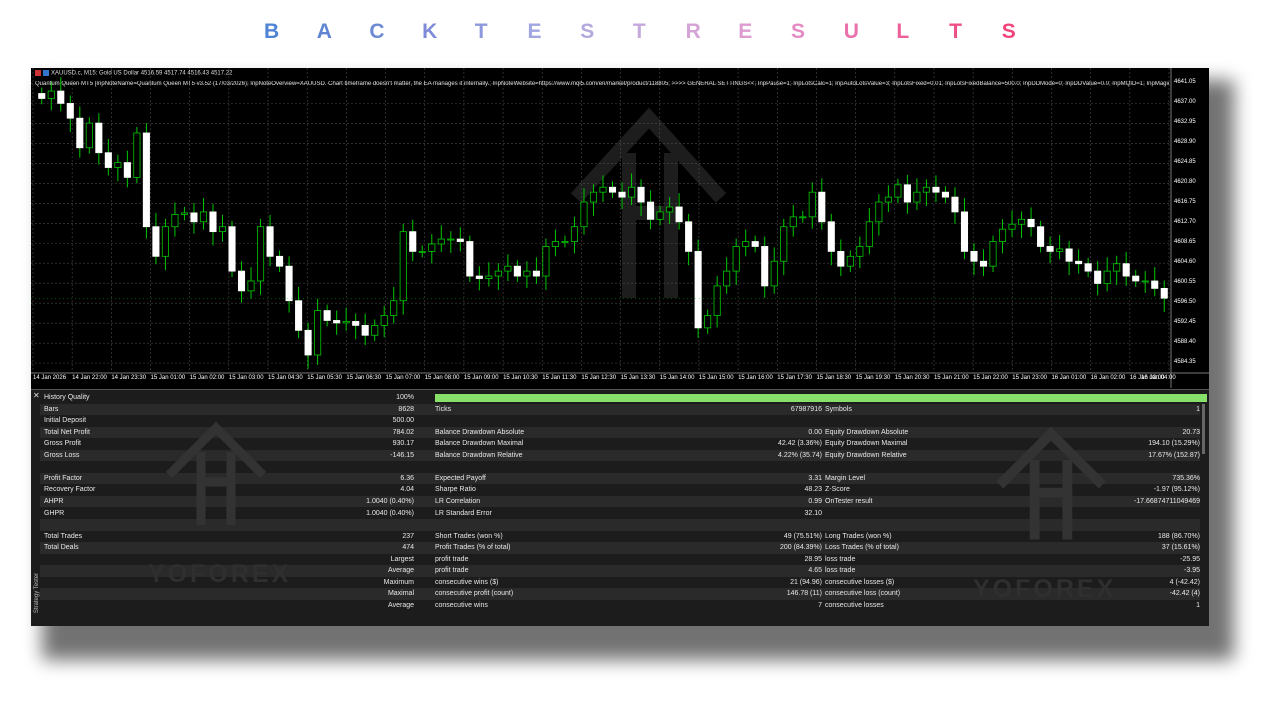  I want to click on price-tick: 4628.90, so click(1185, 142).